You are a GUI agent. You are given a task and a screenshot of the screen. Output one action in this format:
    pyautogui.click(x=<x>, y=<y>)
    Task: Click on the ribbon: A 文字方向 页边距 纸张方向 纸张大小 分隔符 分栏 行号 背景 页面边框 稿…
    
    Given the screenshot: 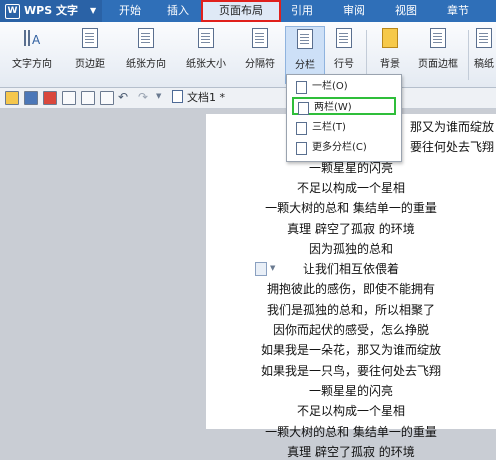 What is the action you would take?
    pyautogui.click(x=248, y=55)
    